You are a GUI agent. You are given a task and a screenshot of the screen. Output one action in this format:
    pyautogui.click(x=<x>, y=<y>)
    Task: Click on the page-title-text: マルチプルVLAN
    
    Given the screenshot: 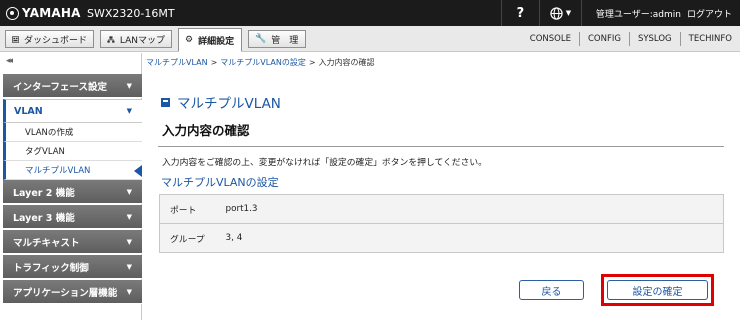 What is the action you would take?
    pyautogui.click(x=229, y=104)
    